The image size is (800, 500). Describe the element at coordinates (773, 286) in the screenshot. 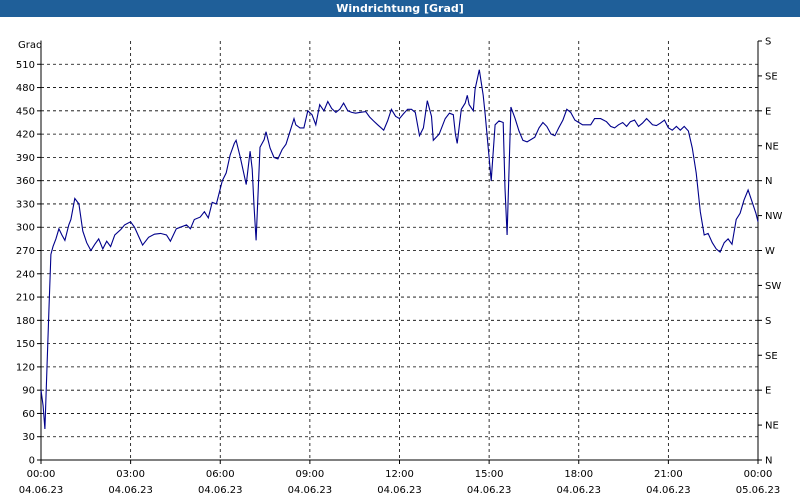

I see `y2-tick-label: SW` at that location.